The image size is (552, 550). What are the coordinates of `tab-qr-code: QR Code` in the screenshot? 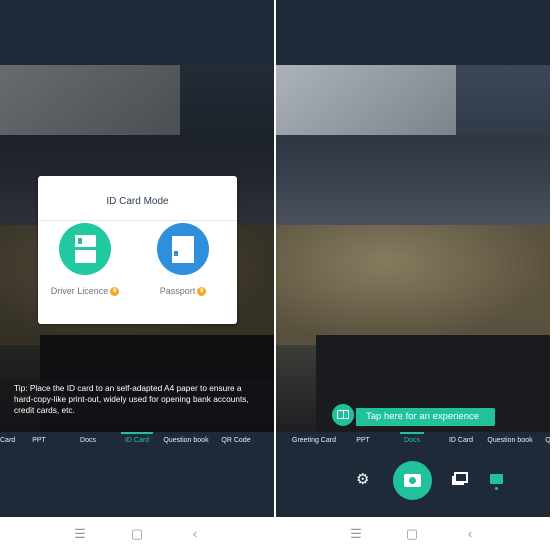 It's located at (235, 440).